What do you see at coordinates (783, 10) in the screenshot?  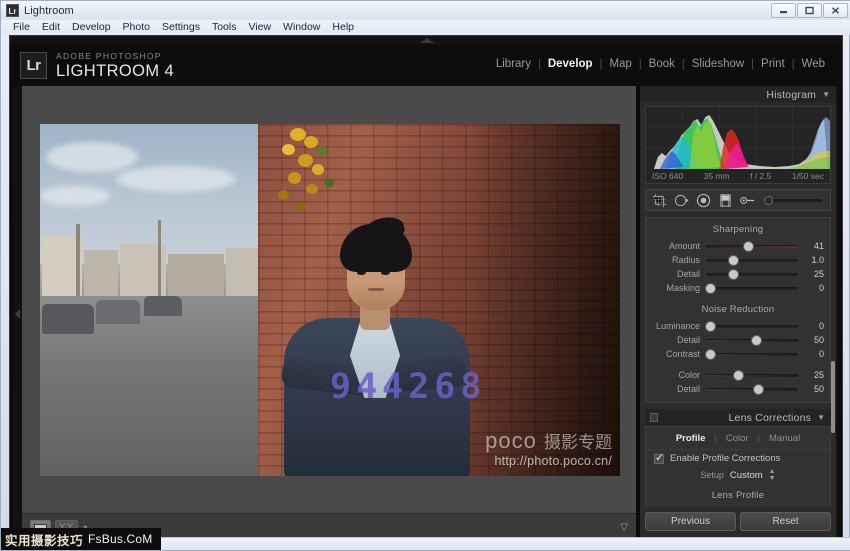 I see `minimize-button` at bounding box center [783, 10].